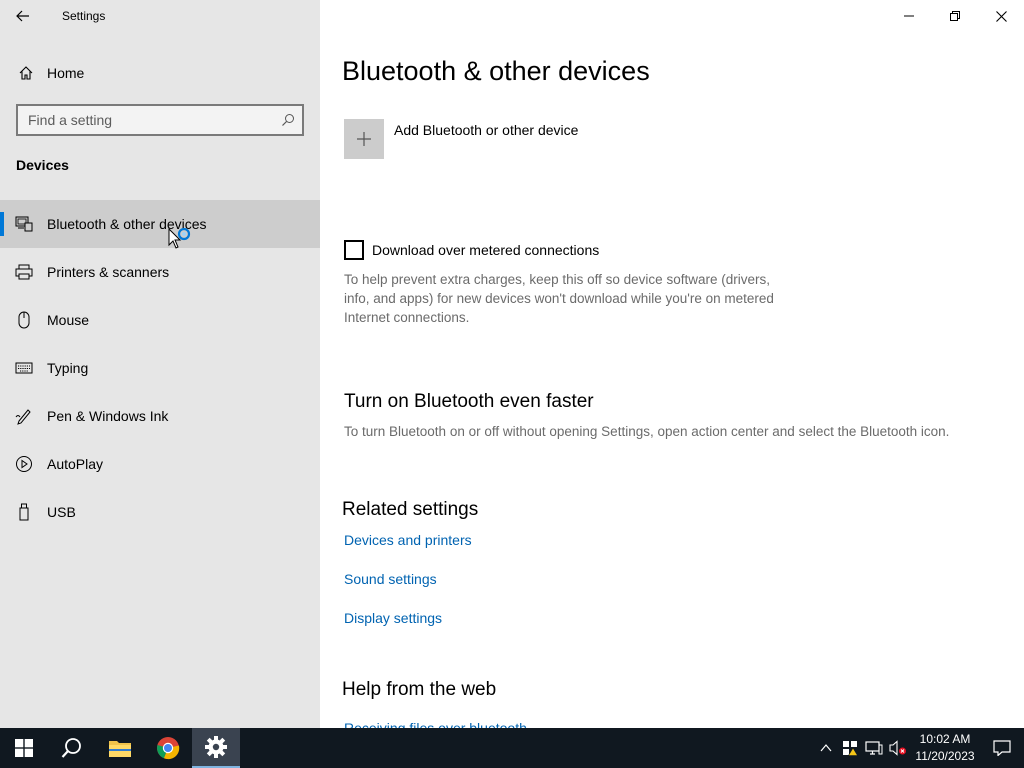  I want to click on mouse-cursor, so click(180, 242).